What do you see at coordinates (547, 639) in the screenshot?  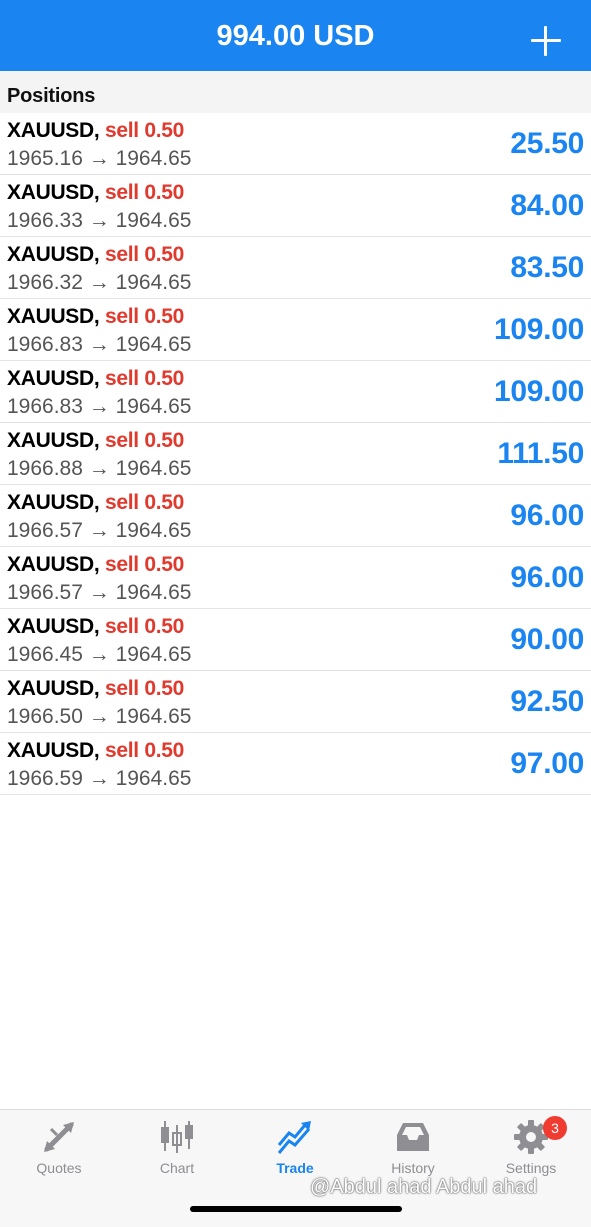 I see `position-profit: 90.00` at bounding box center [547, 639].